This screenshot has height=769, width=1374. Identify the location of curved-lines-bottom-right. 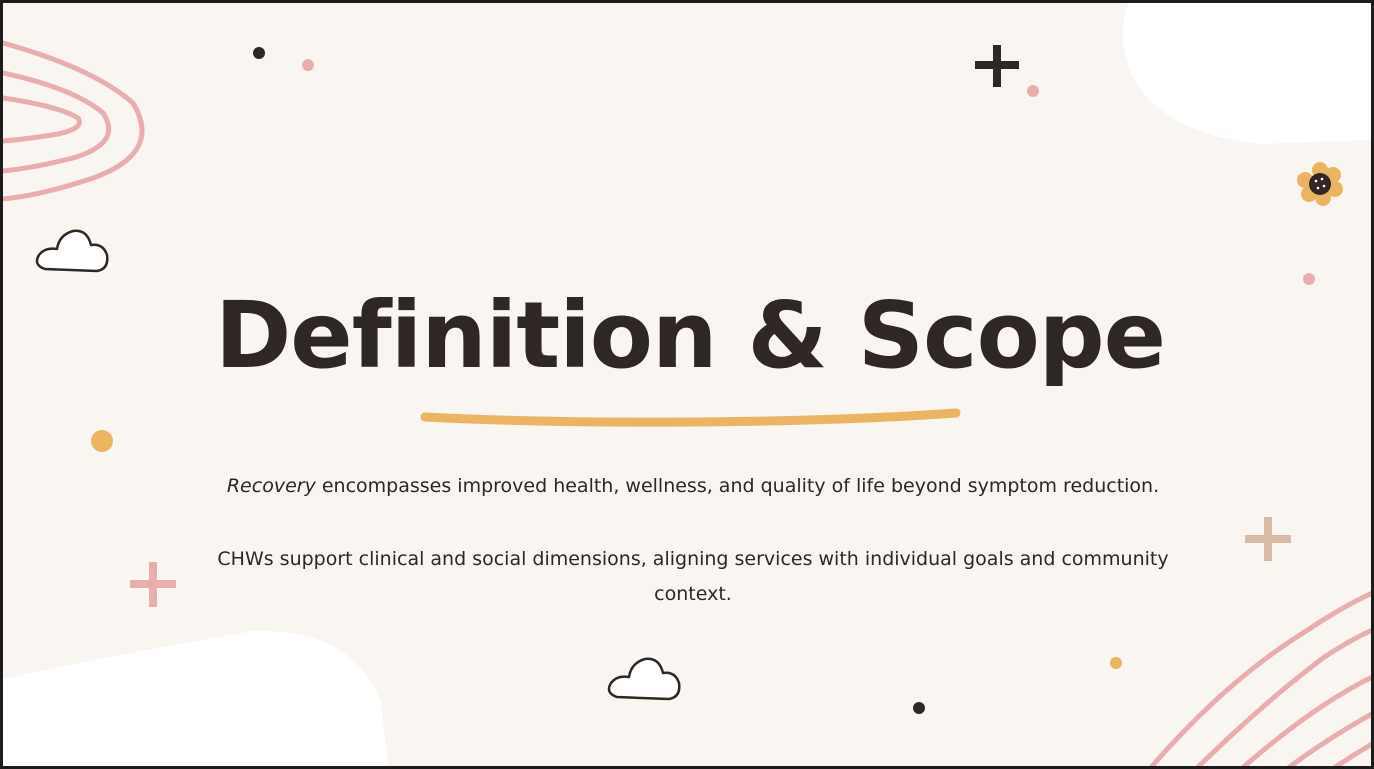
(1259, 678).